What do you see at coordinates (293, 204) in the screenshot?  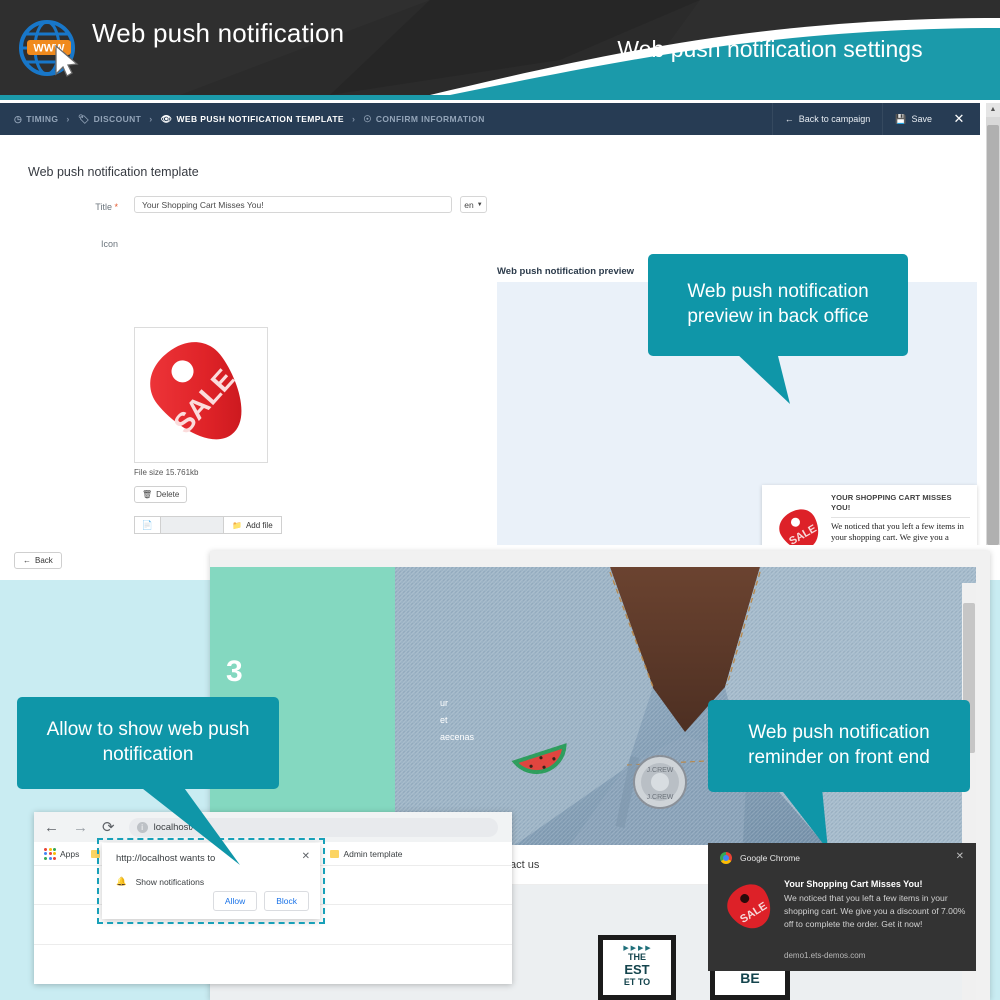 I see `title-input: Your Shopping Cart Misses You!` at bounding box center [293, 204].